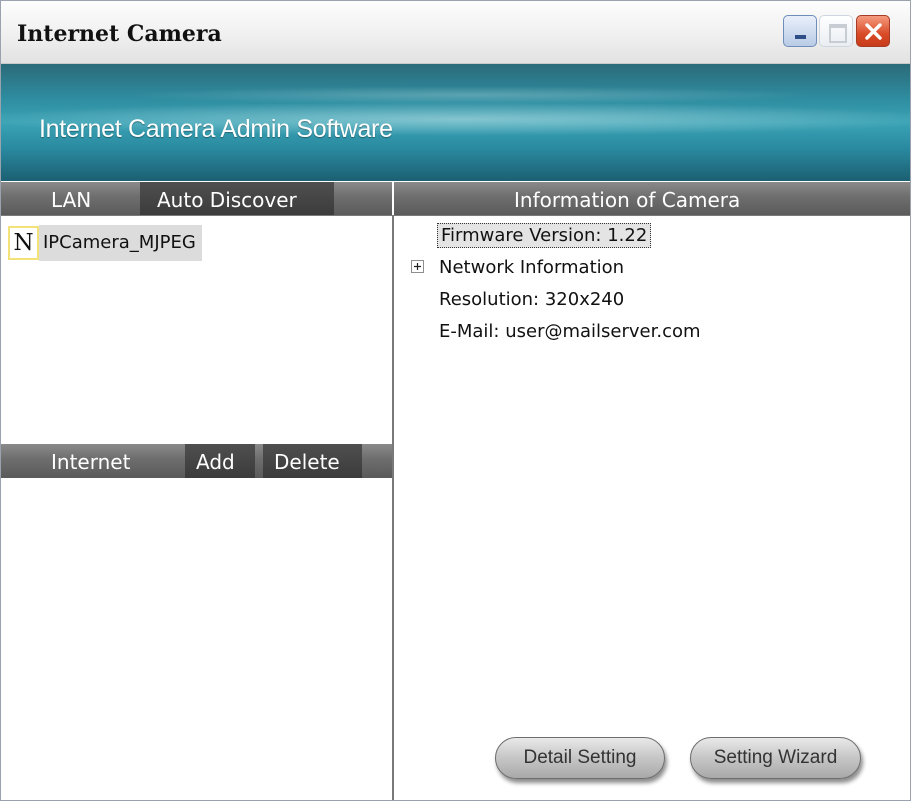 The image size is (911, 801). I want to click on window-title: Internet Camera, so click(119, 34).